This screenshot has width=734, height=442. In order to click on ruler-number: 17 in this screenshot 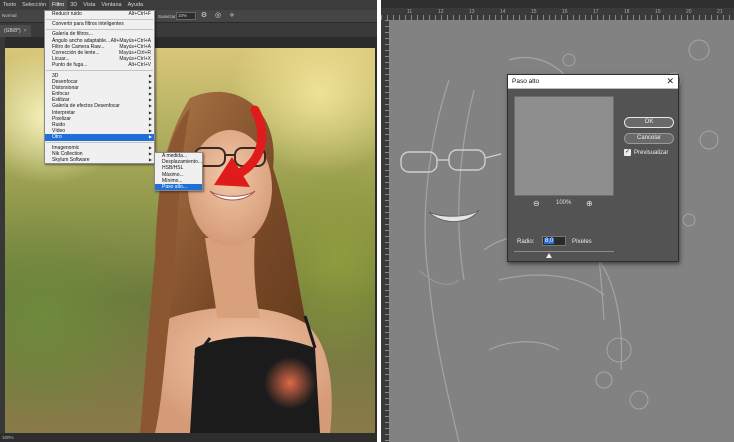, I will do `click(596, 12)`.